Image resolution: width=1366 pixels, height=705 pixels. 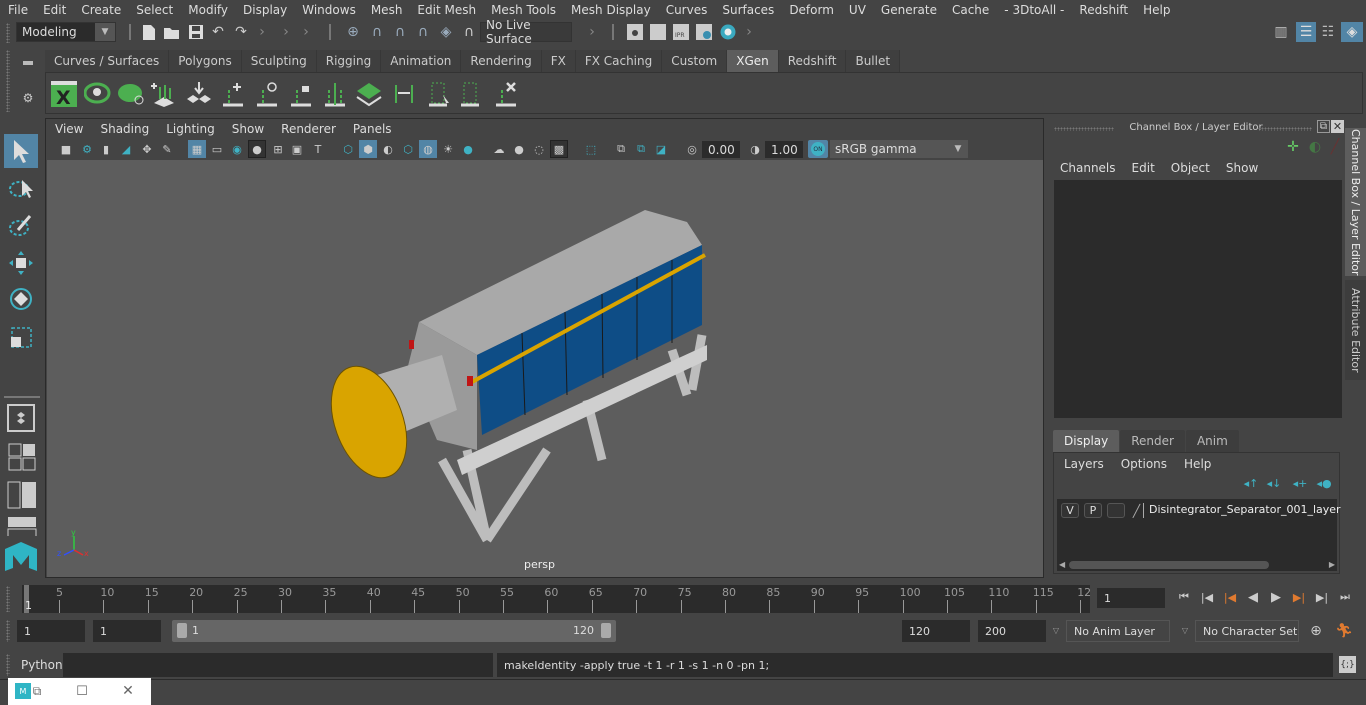 I want to click on motion-blur-icon: ●, so click(x=519, y=149).